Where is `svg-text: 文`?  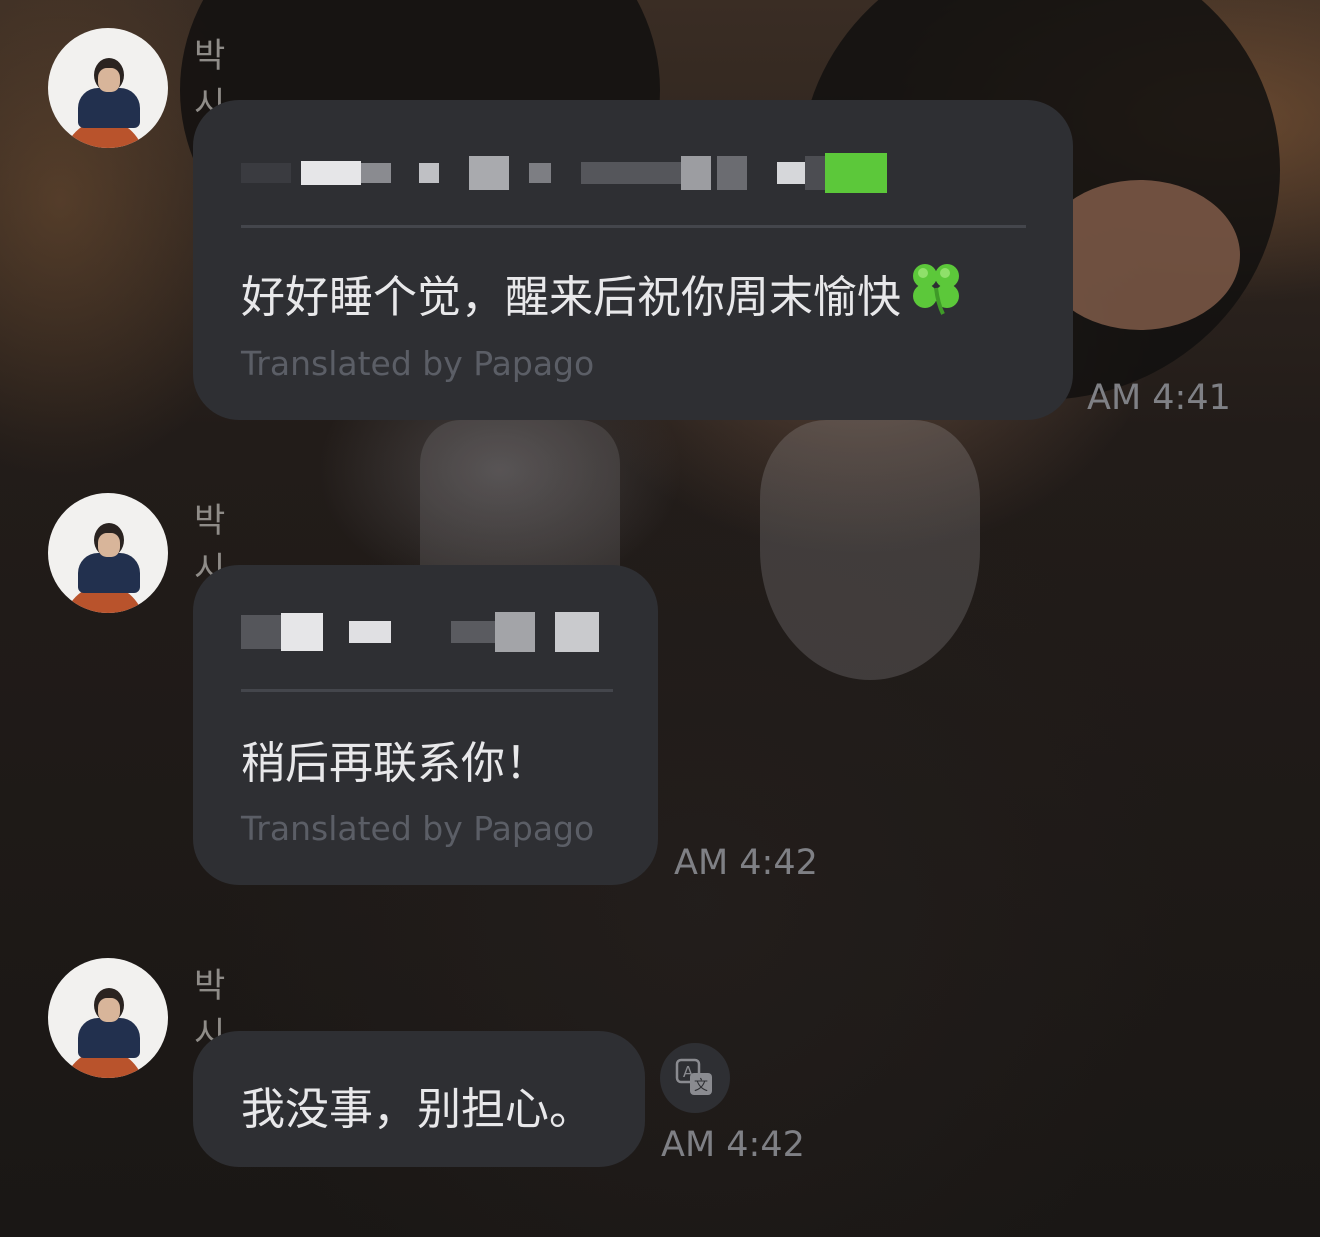 svg-text: 文 is located at coordinates (701, 1086).